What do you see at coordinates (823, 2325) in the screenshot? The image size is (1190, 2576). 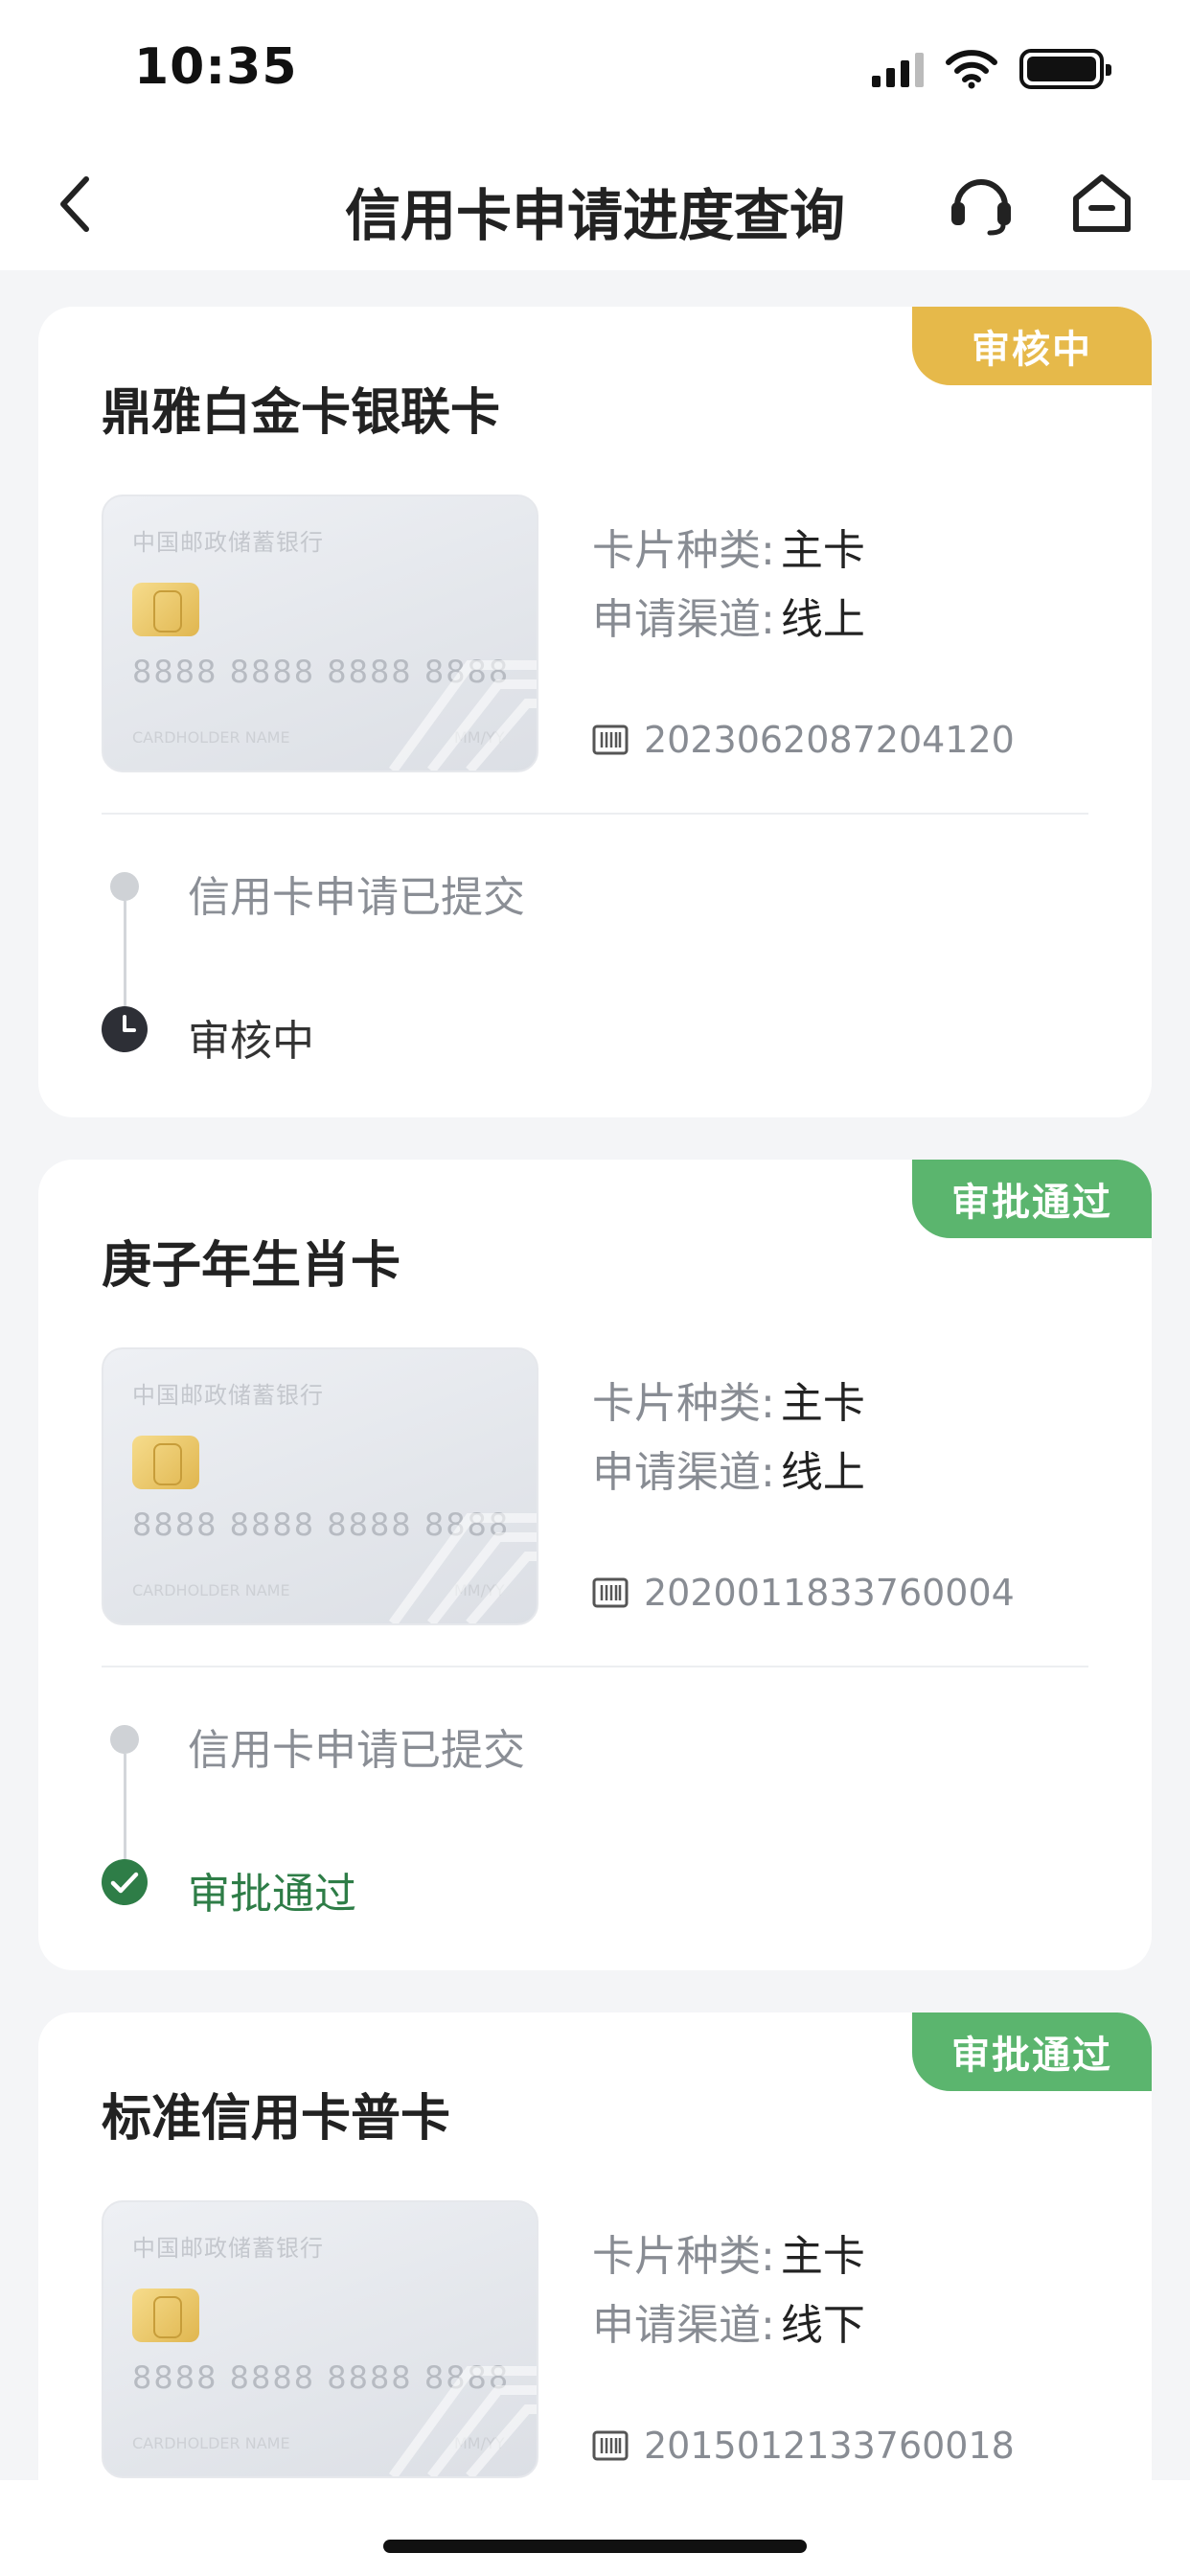 I see `channel-value: 线下` at bounding box center [823, 2325].